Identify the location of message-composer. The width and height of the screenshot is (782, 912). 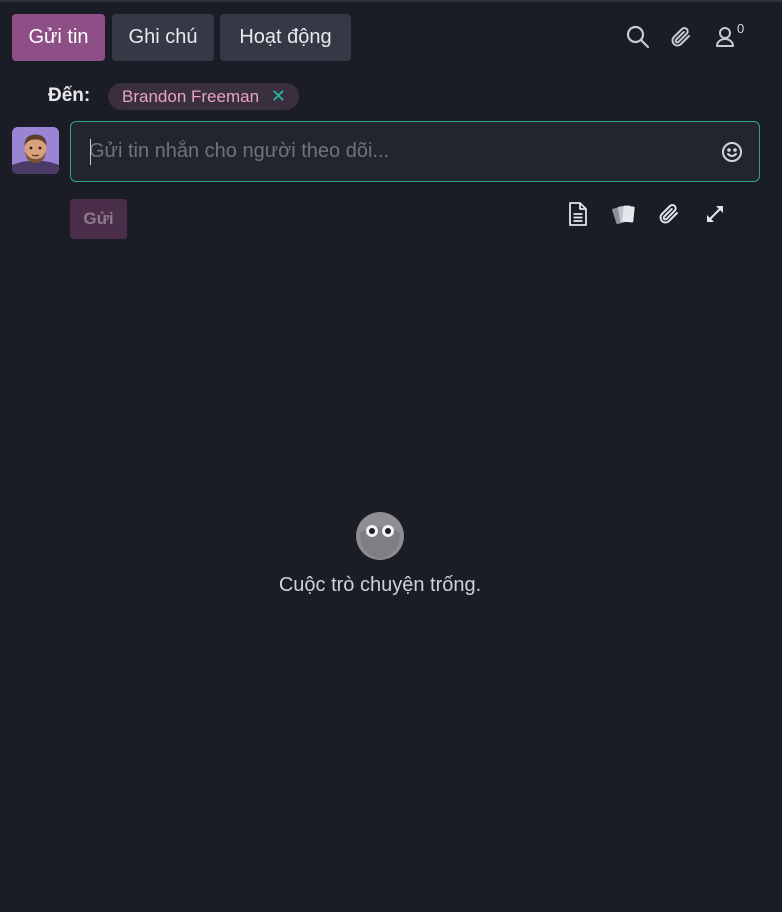
(415, 151).